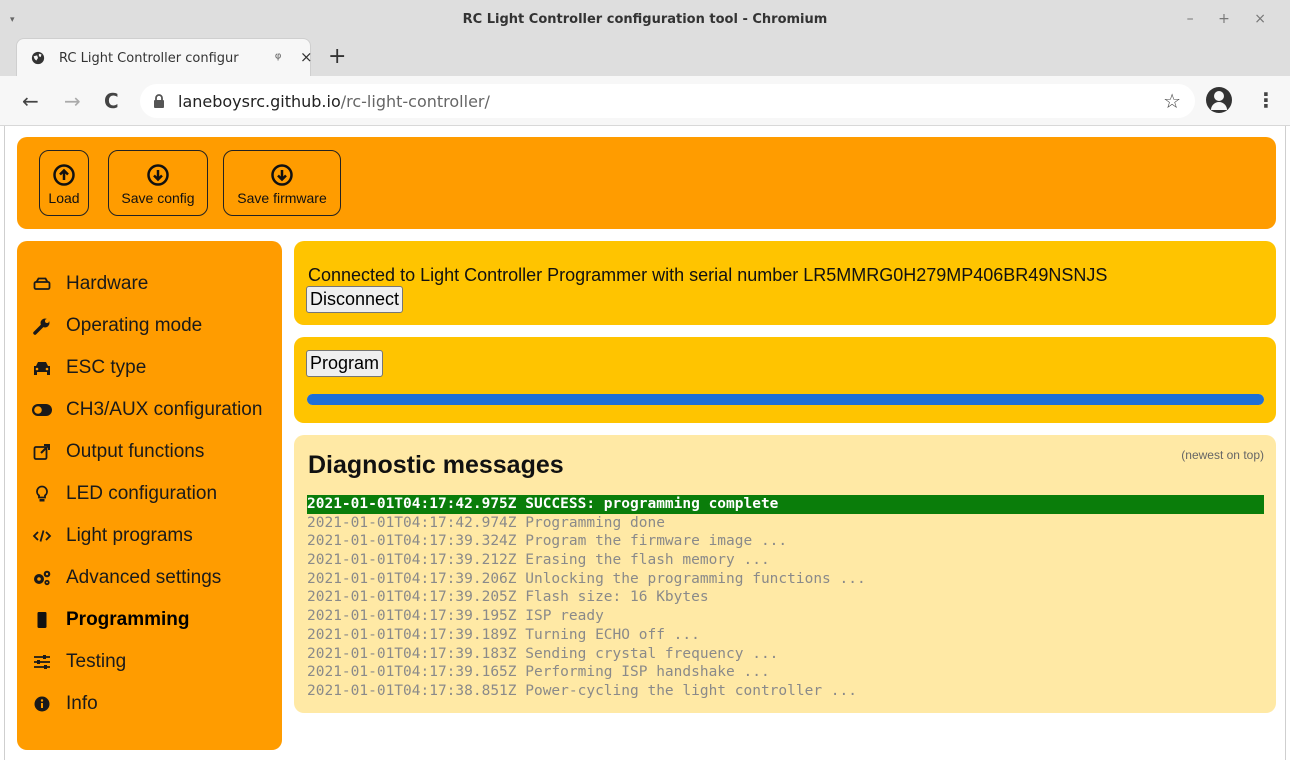 Image resolution: width=1290 pixels, height=760 pixels. Describe the element at coordinates (111, 101) in the screenshot. I see `reload-icon: C` at that location.